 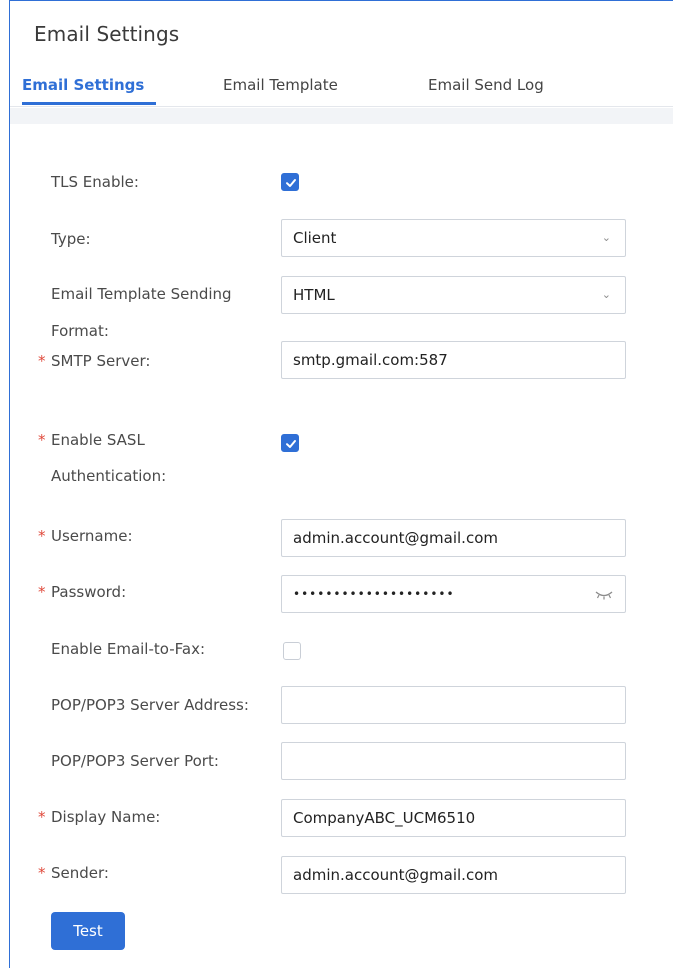 What do you see at coordinates (98, 440) in the screenshot?
I see `enable-sasl-label-line1: Enable SASL` at bounding box center [98, 440].